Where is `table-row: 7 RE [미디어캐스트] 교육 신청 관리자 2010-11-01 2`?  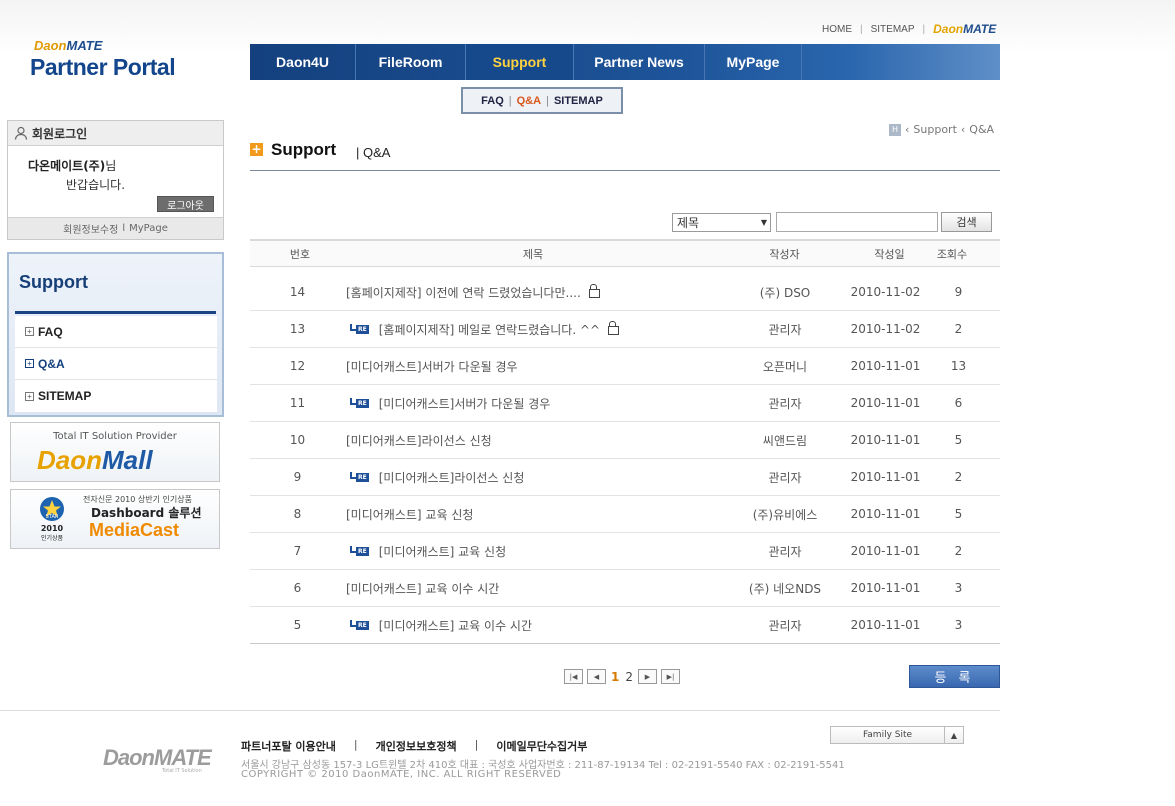 table-row: 7 RE [미디어캐스트] 교육 신청 관리자 2010-11-01 2 is located at coordinates (625, 551).